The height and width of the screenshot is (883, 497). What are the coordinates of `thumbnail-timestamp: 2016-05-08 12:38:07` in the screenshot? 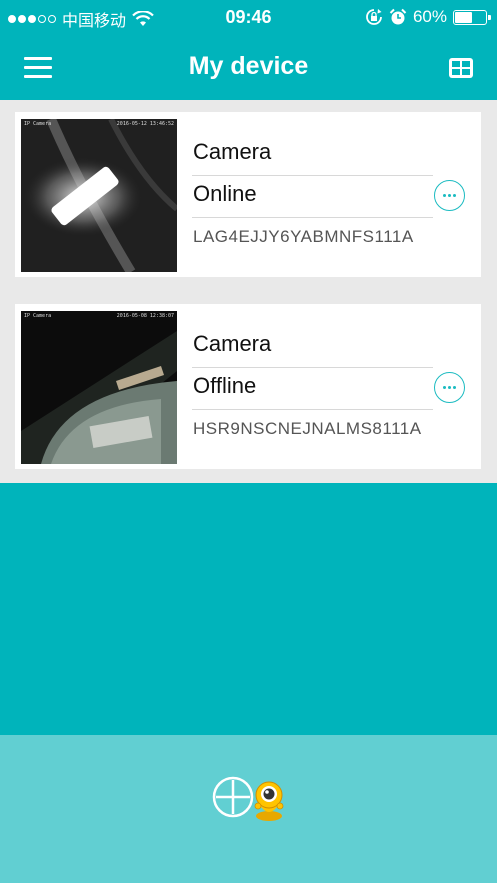 It's located at (145, 316).